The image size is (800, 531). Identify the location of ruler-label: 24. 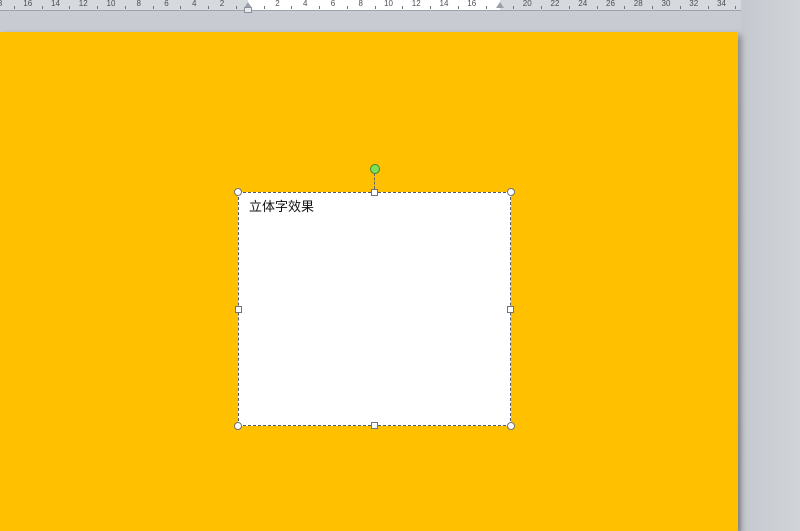
(583, 4).